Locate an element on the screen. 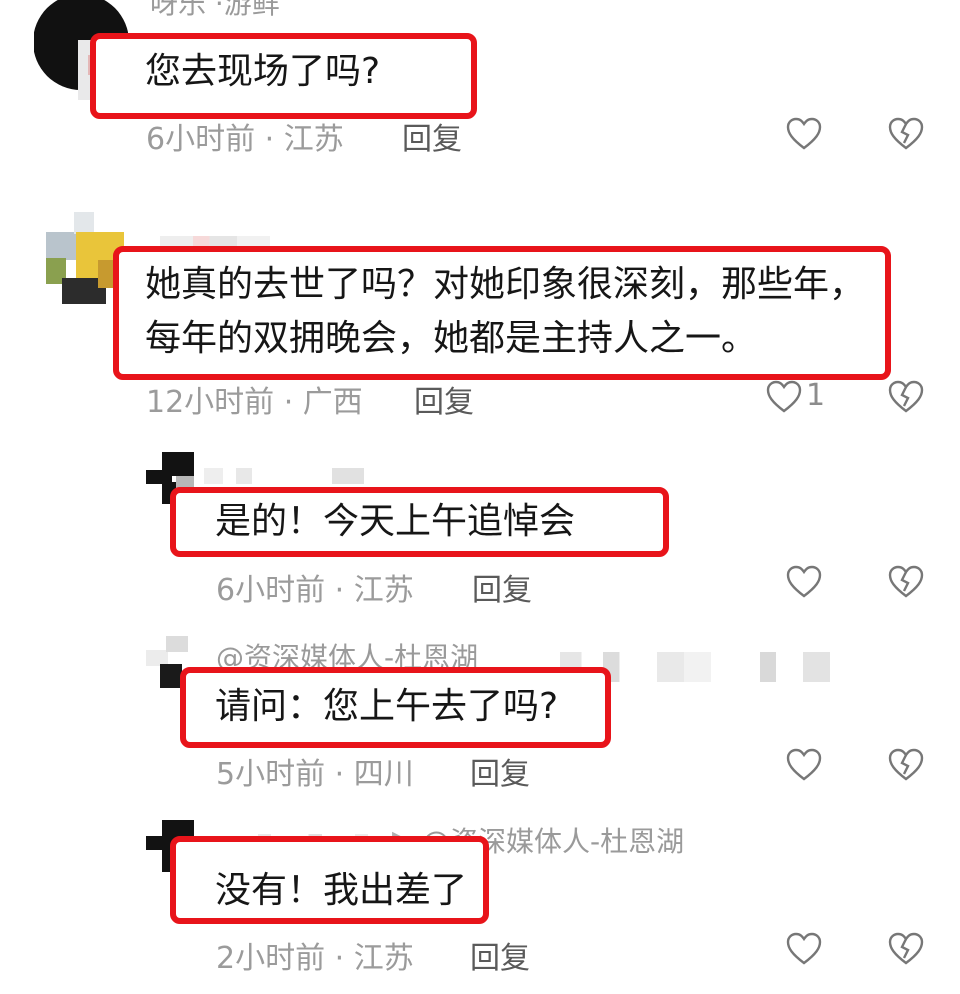  comment-text: 请问：您上午去了吗? is located at coordinates (387, 706).